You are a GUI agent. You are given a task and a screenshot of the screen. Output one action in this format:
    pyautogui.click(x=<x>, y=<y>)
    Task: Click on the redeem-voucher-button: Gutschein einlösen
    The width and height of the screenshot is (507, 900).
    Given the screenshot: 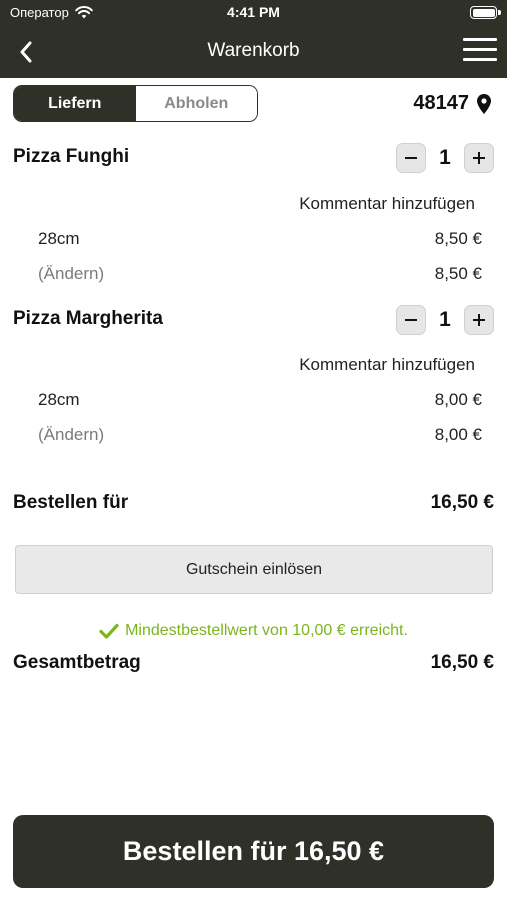 What is the action you would take?
    pyautogui.click(x=254, y=569)
    